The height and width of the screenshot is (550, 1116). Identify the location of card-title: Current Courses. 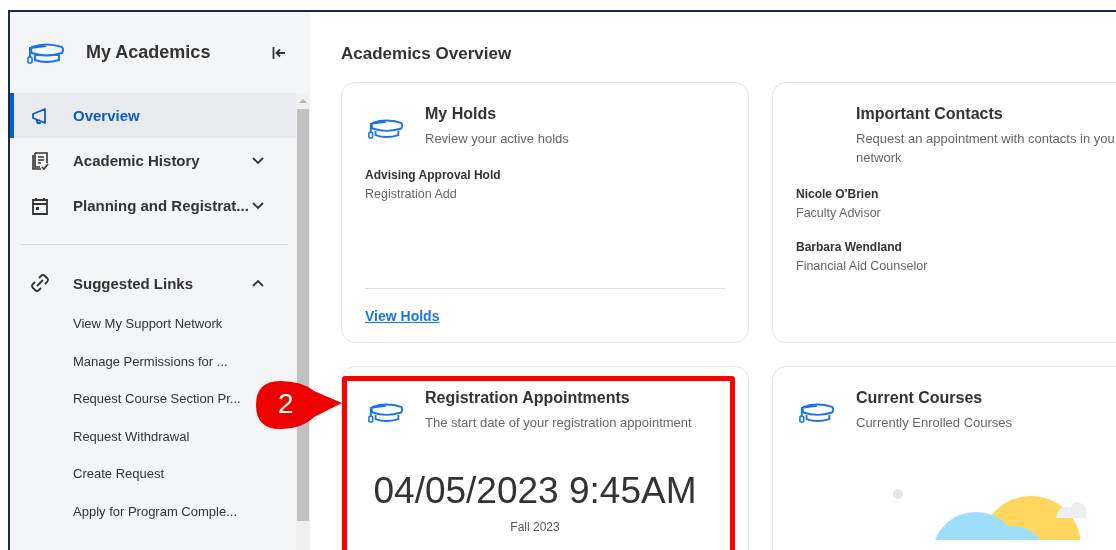
(920, 398).